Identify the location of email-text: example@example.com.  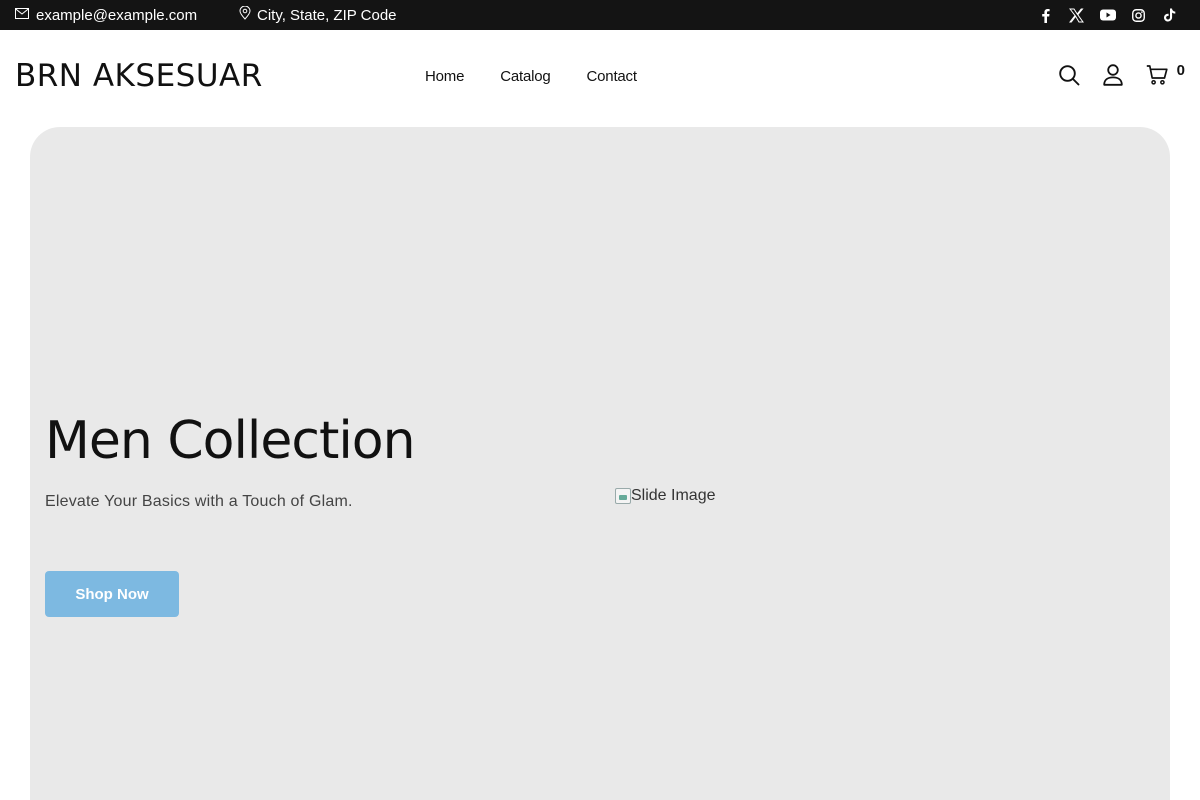
(117, 15).